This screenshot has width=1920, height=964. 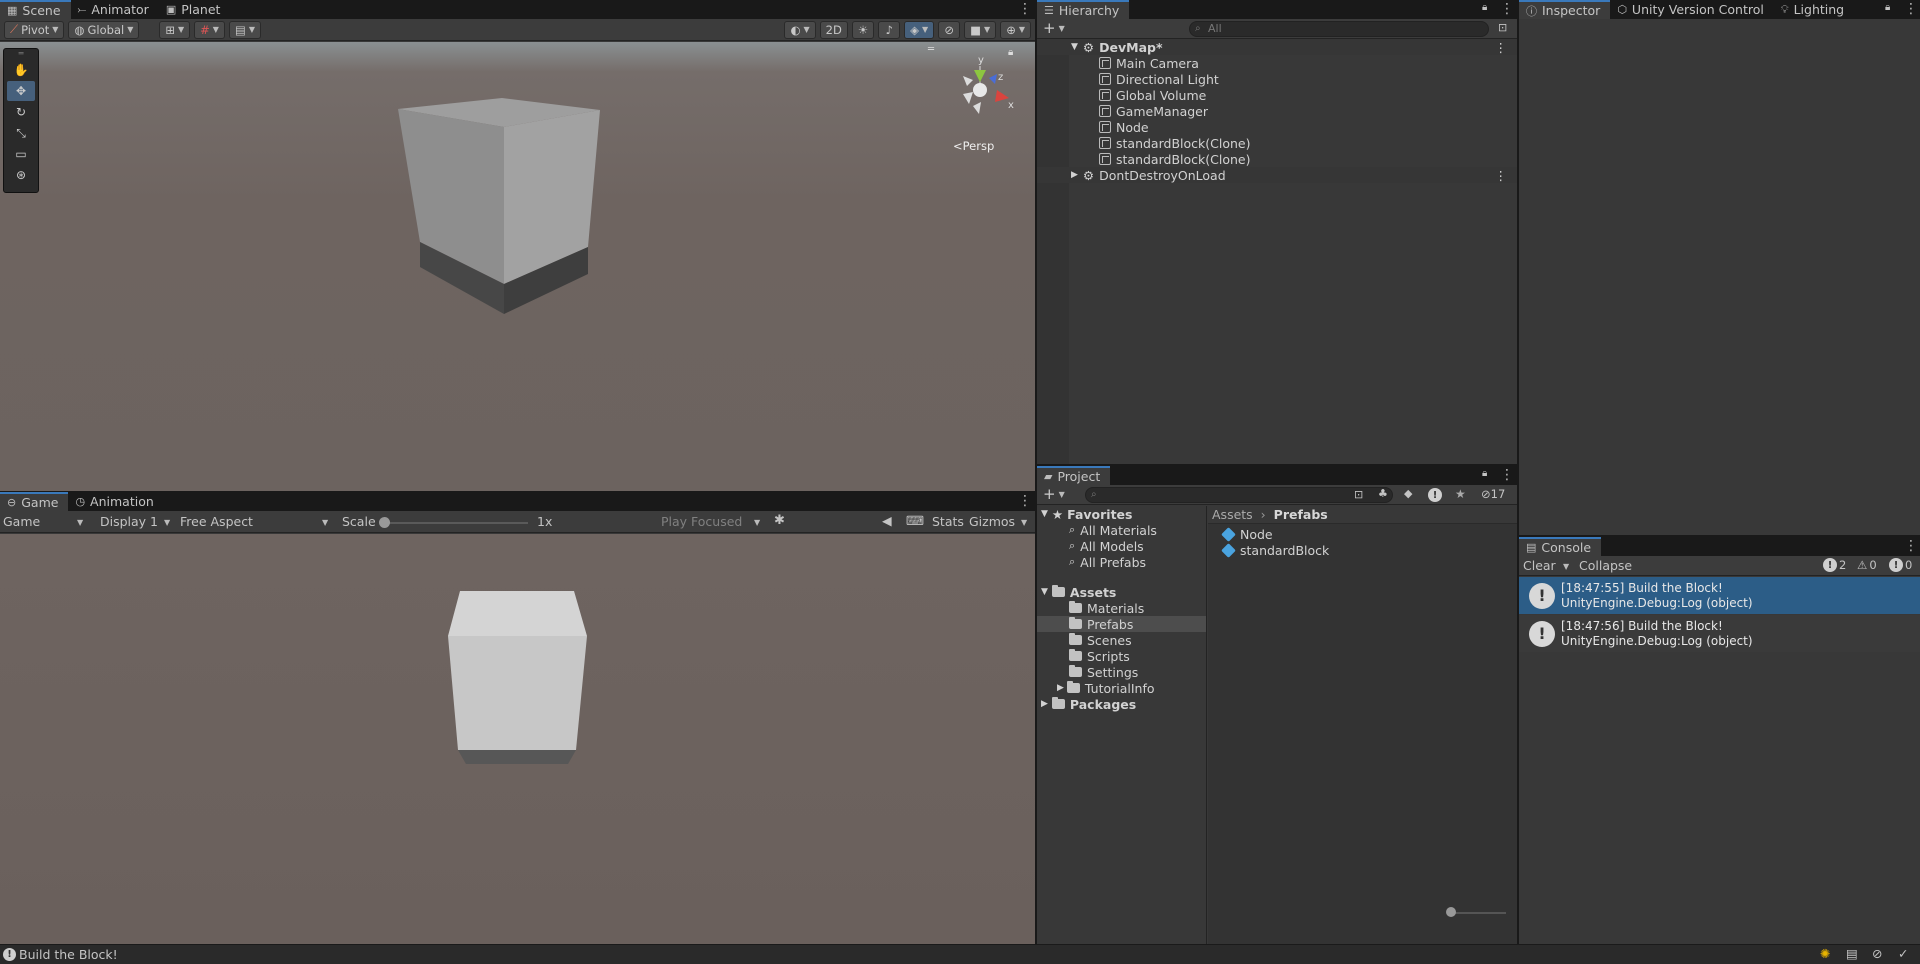 What do you see at coordinates (863, 29) in the screenshot?
I see `lighting-toggle-button: ☀` at bounding box center [863, 29].